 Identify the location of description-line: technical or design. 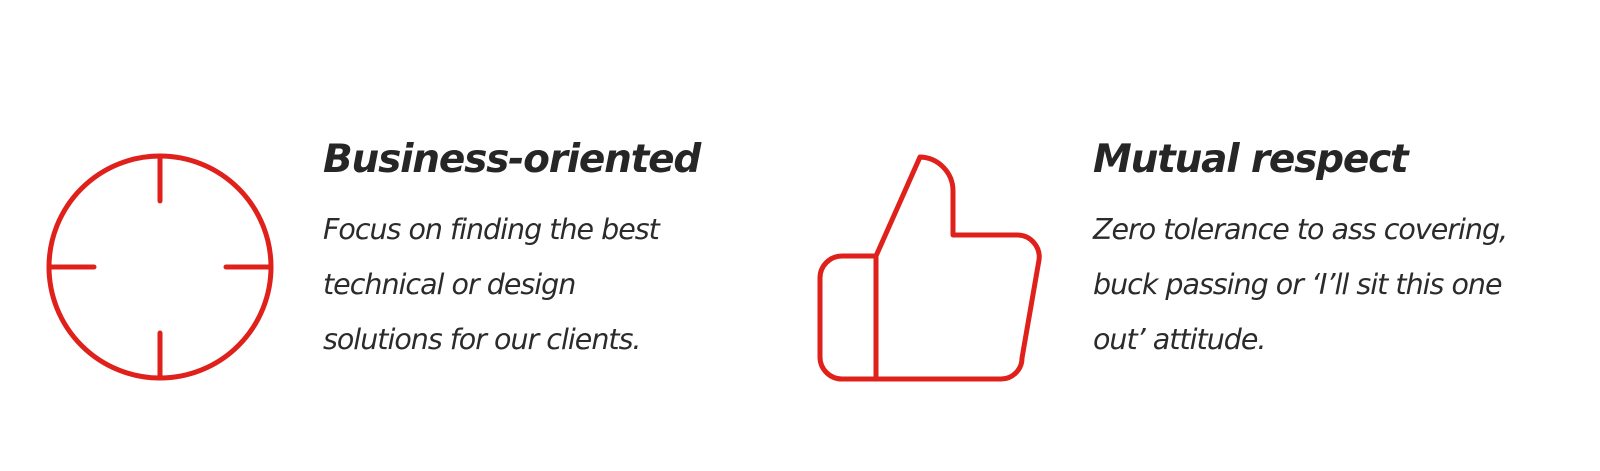
(449, 284).